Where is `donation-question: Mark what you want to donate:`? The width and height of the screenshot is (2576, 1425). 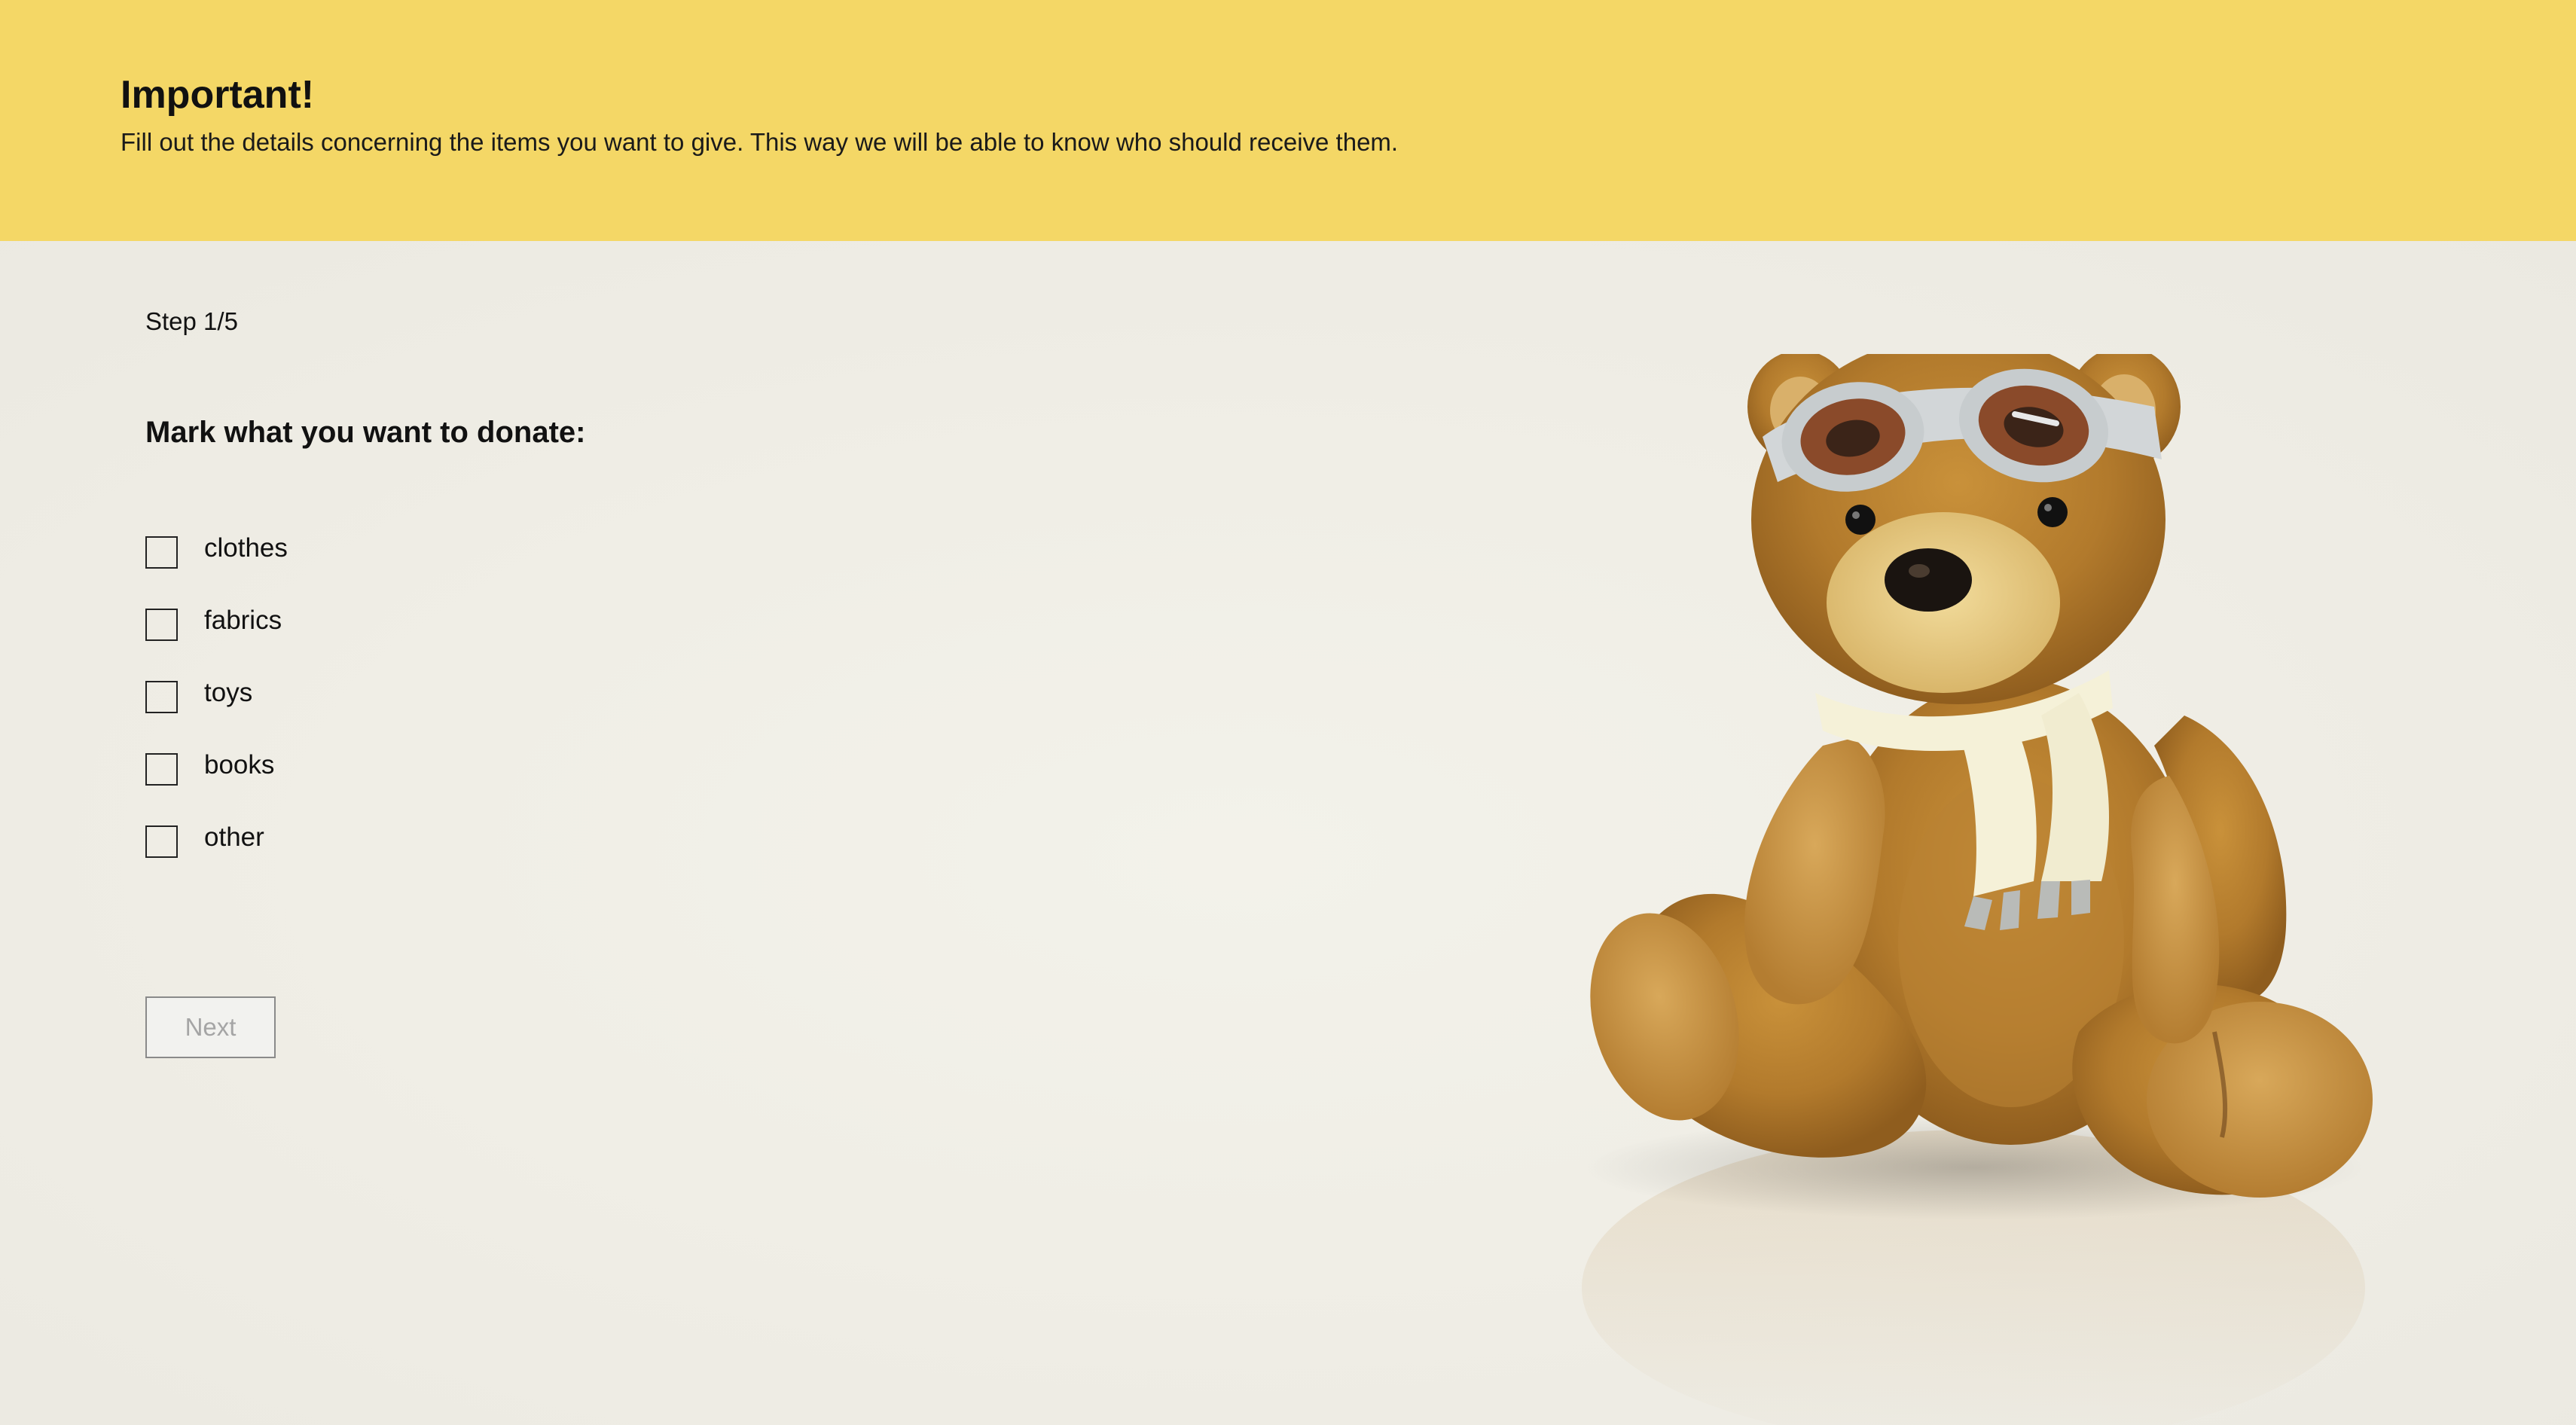
donation-question: Mark what you want to donate: is located at coordinates (366, 433).